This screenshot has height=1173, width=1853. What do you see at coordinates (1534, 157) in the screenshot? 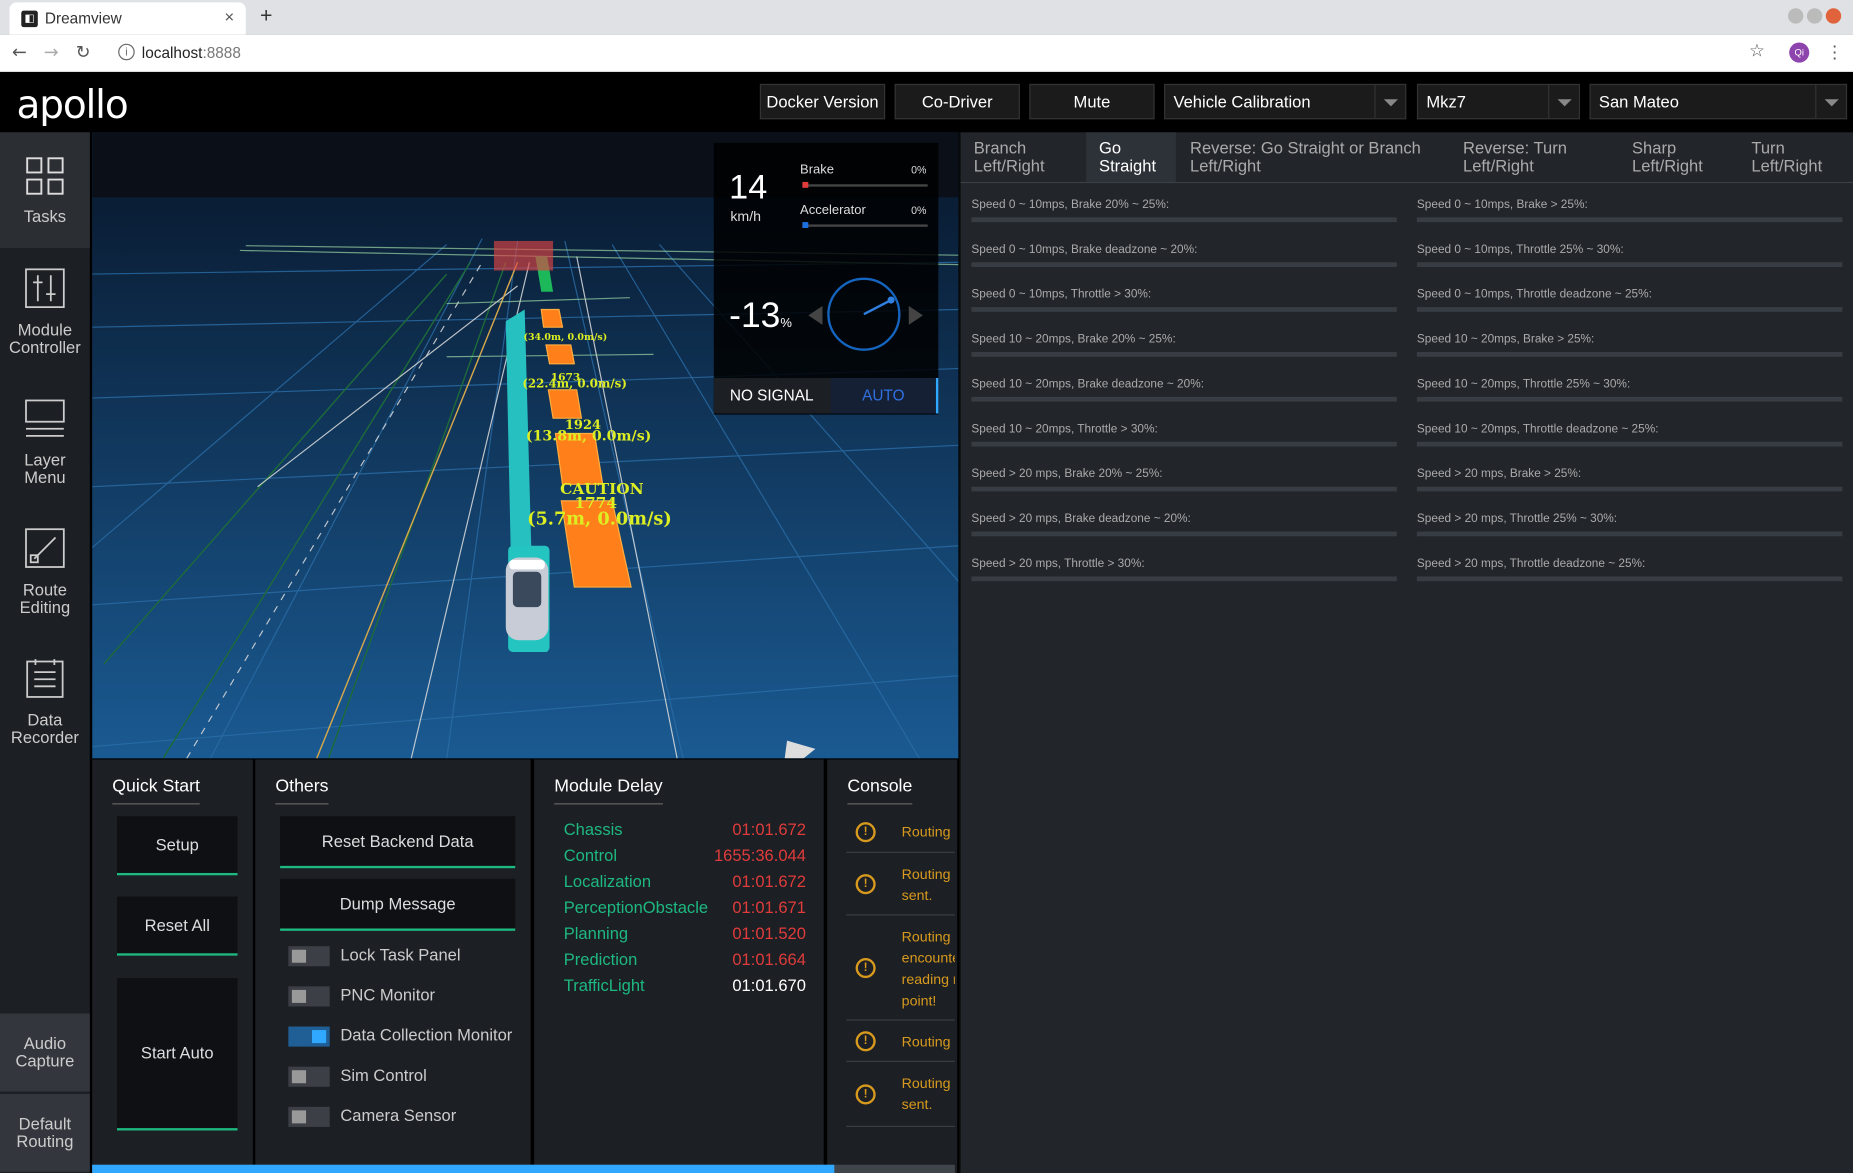
I see `tab-reverse-turn: Reverse: Turn Left/Right` at bounding box center [1534, 157].